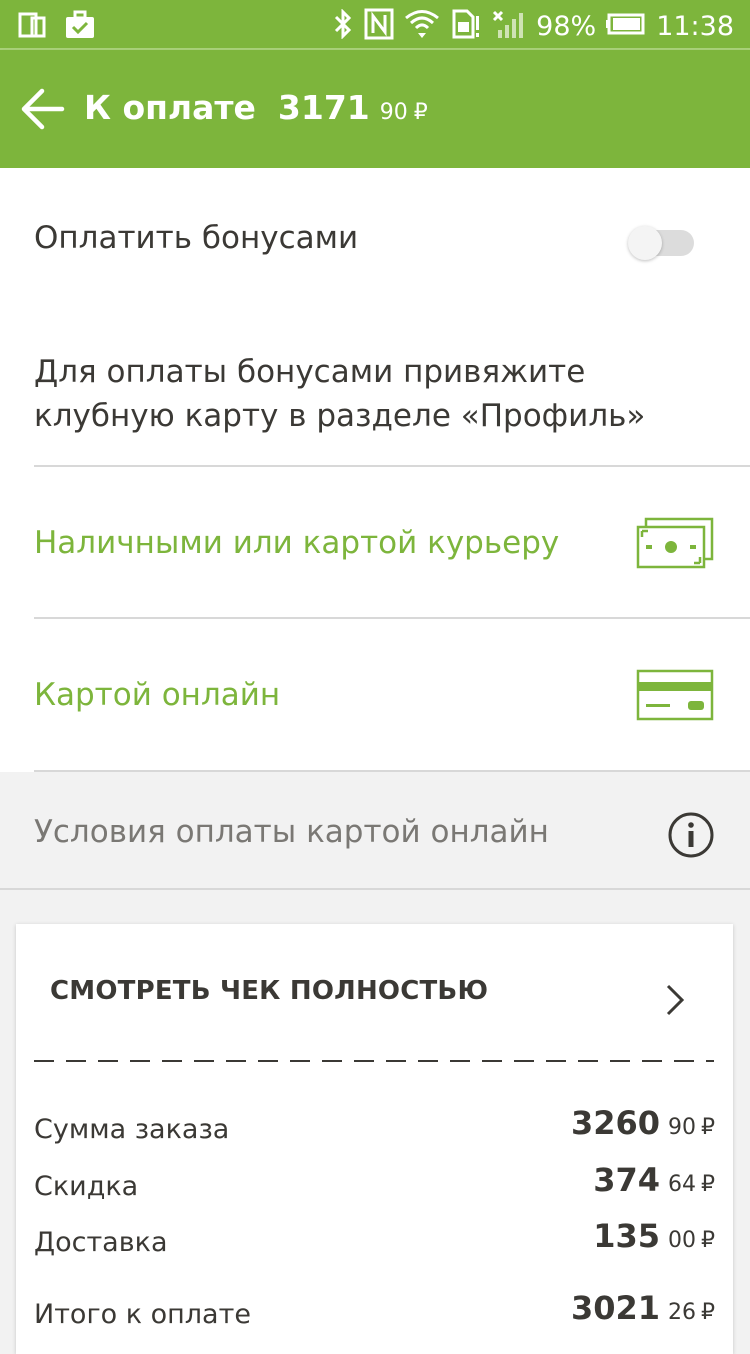 This screenshot has height=1354, width=750. Describe the element at coordinates (343, 25) in the screenshot. I see `bluetooth-icon` at that location.